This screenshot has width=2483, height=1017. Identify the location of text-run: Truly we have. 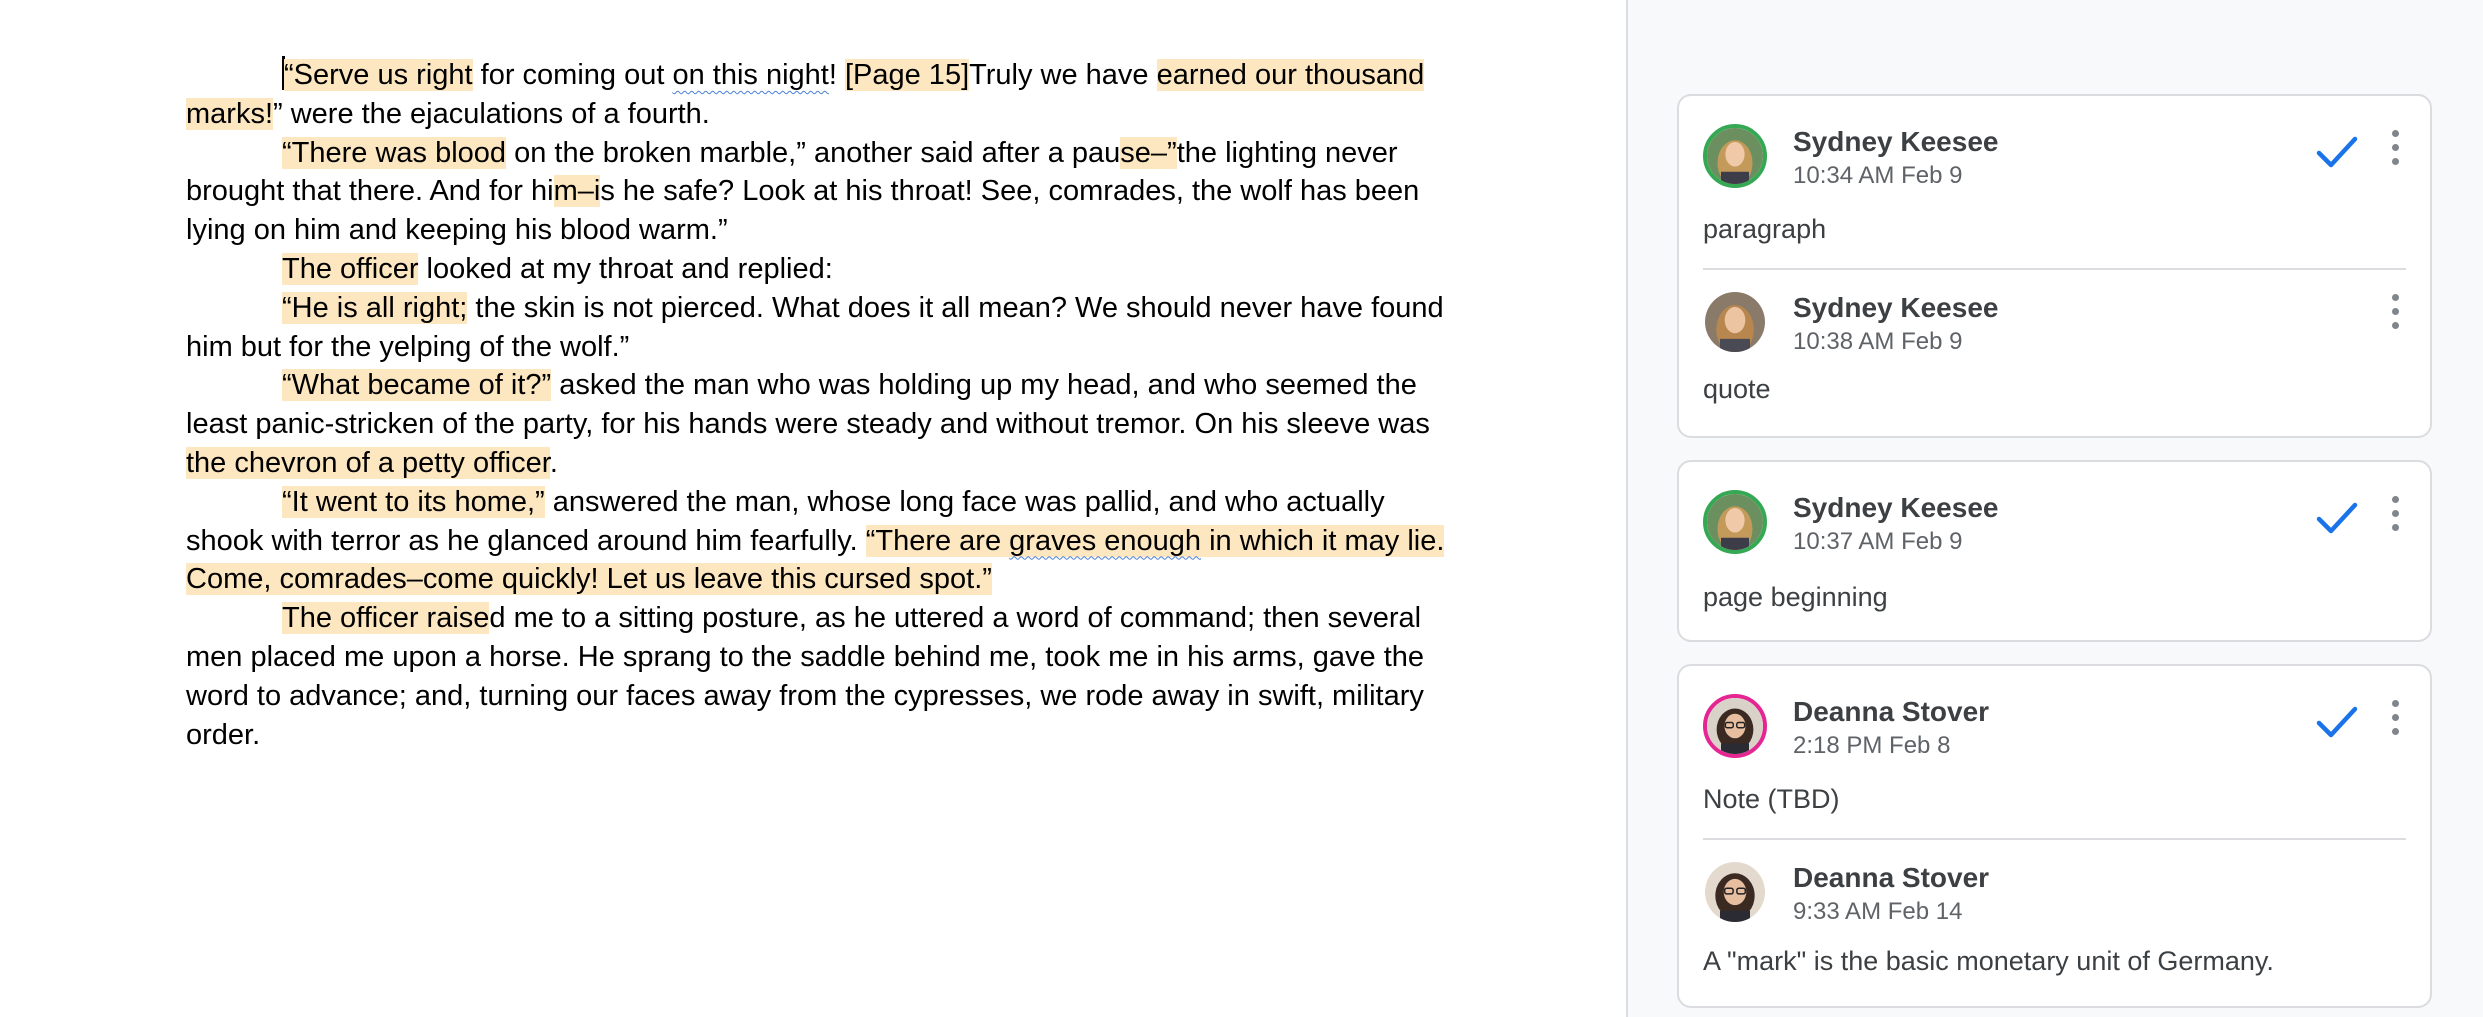
(1063, 75).